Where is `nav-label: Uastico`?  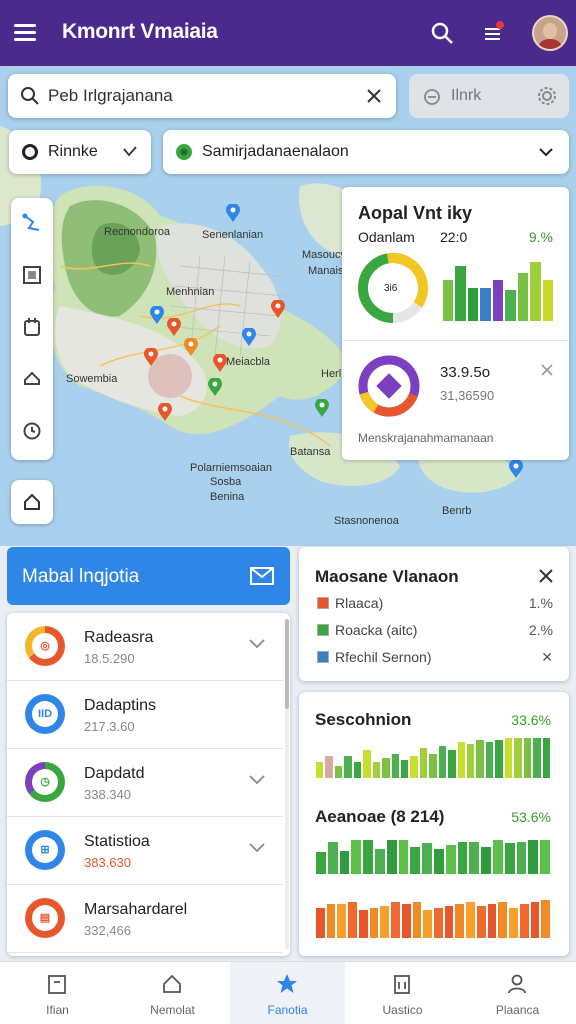 nav-label: Uastico is located at coordinates (402, 1010).